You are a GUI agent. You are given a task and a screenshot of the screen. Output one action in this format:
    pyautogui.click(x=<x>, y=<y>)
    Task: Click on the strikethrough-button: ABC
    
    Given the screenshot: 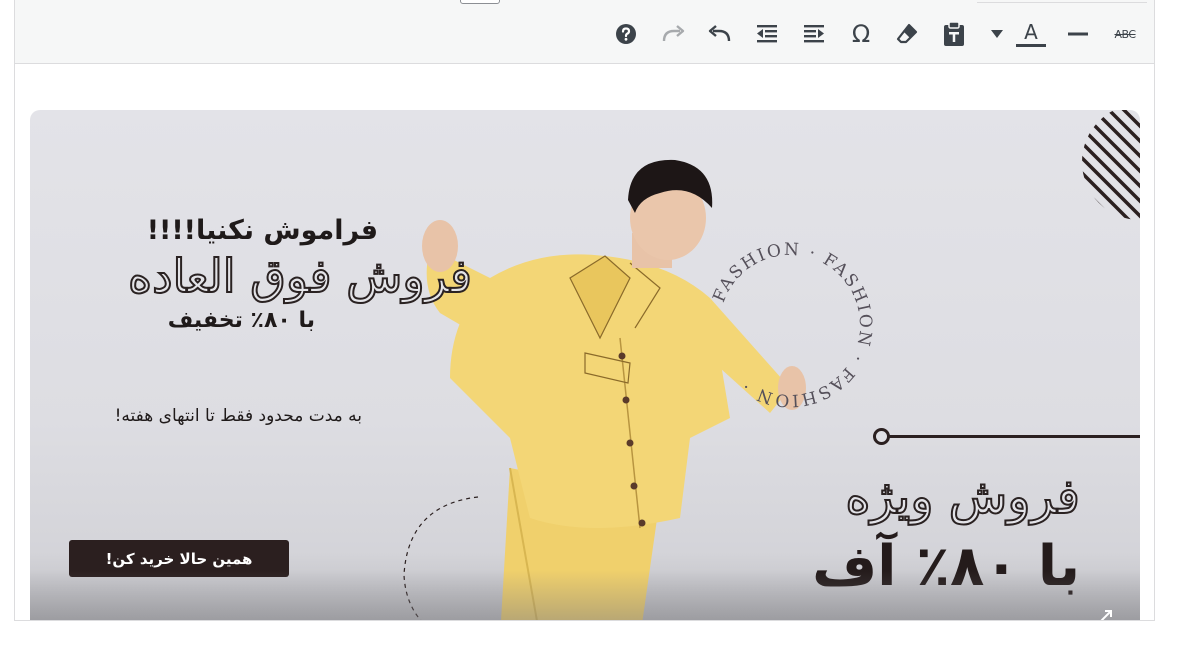 What is the action you would take?
    pyautogui.click(x=1125, y=34)
    